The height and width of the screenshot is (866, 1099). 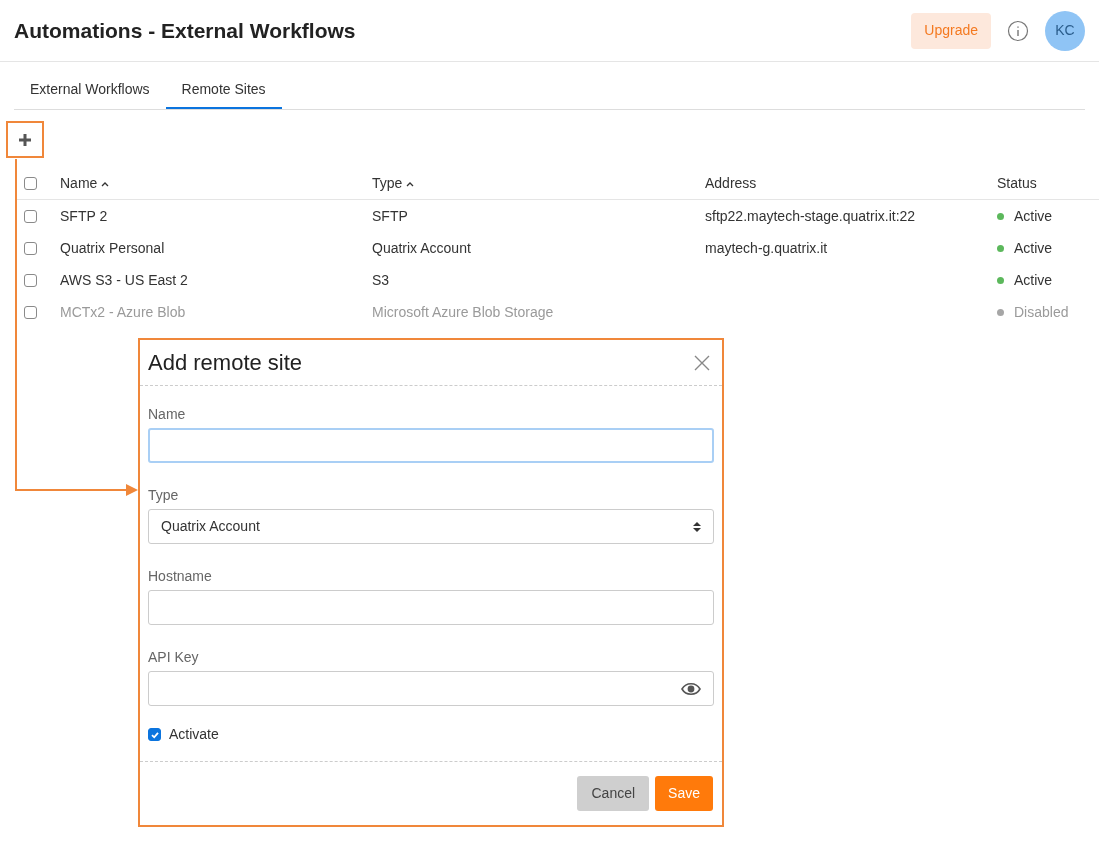 I want to click on plus-icon, so click(x=25, y=139).